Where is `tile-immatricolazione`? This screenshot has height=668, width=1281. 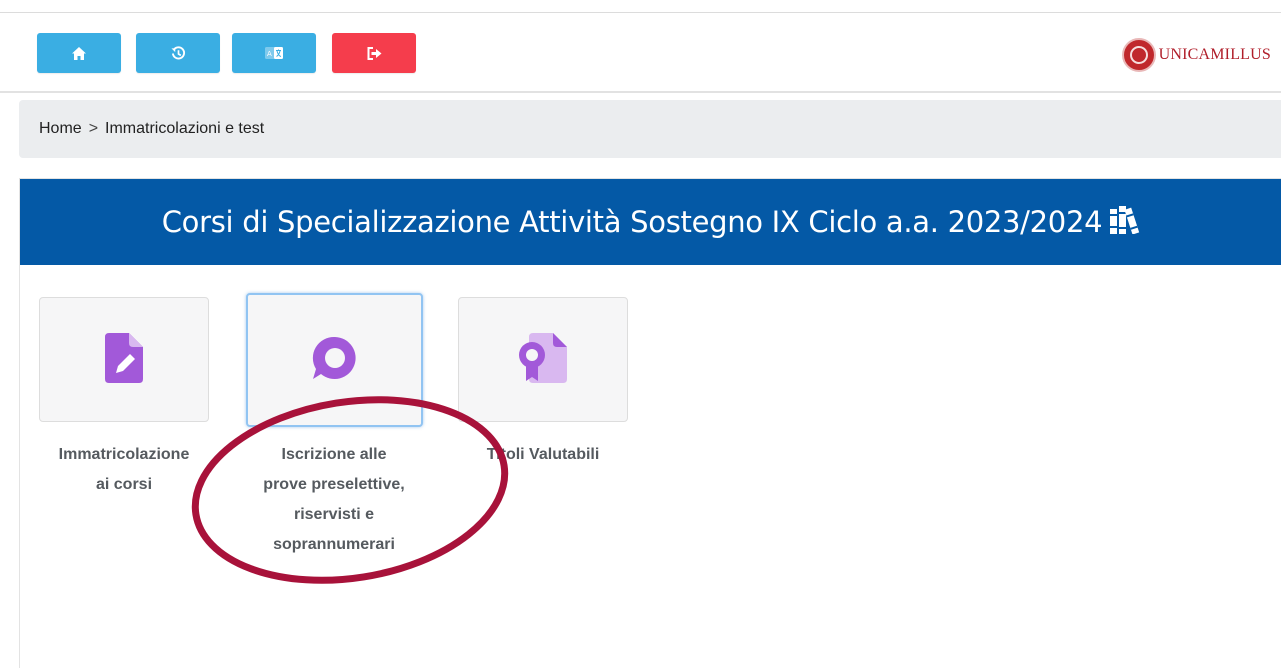 tile-immatricolazione is located at coordinates (124, 359).